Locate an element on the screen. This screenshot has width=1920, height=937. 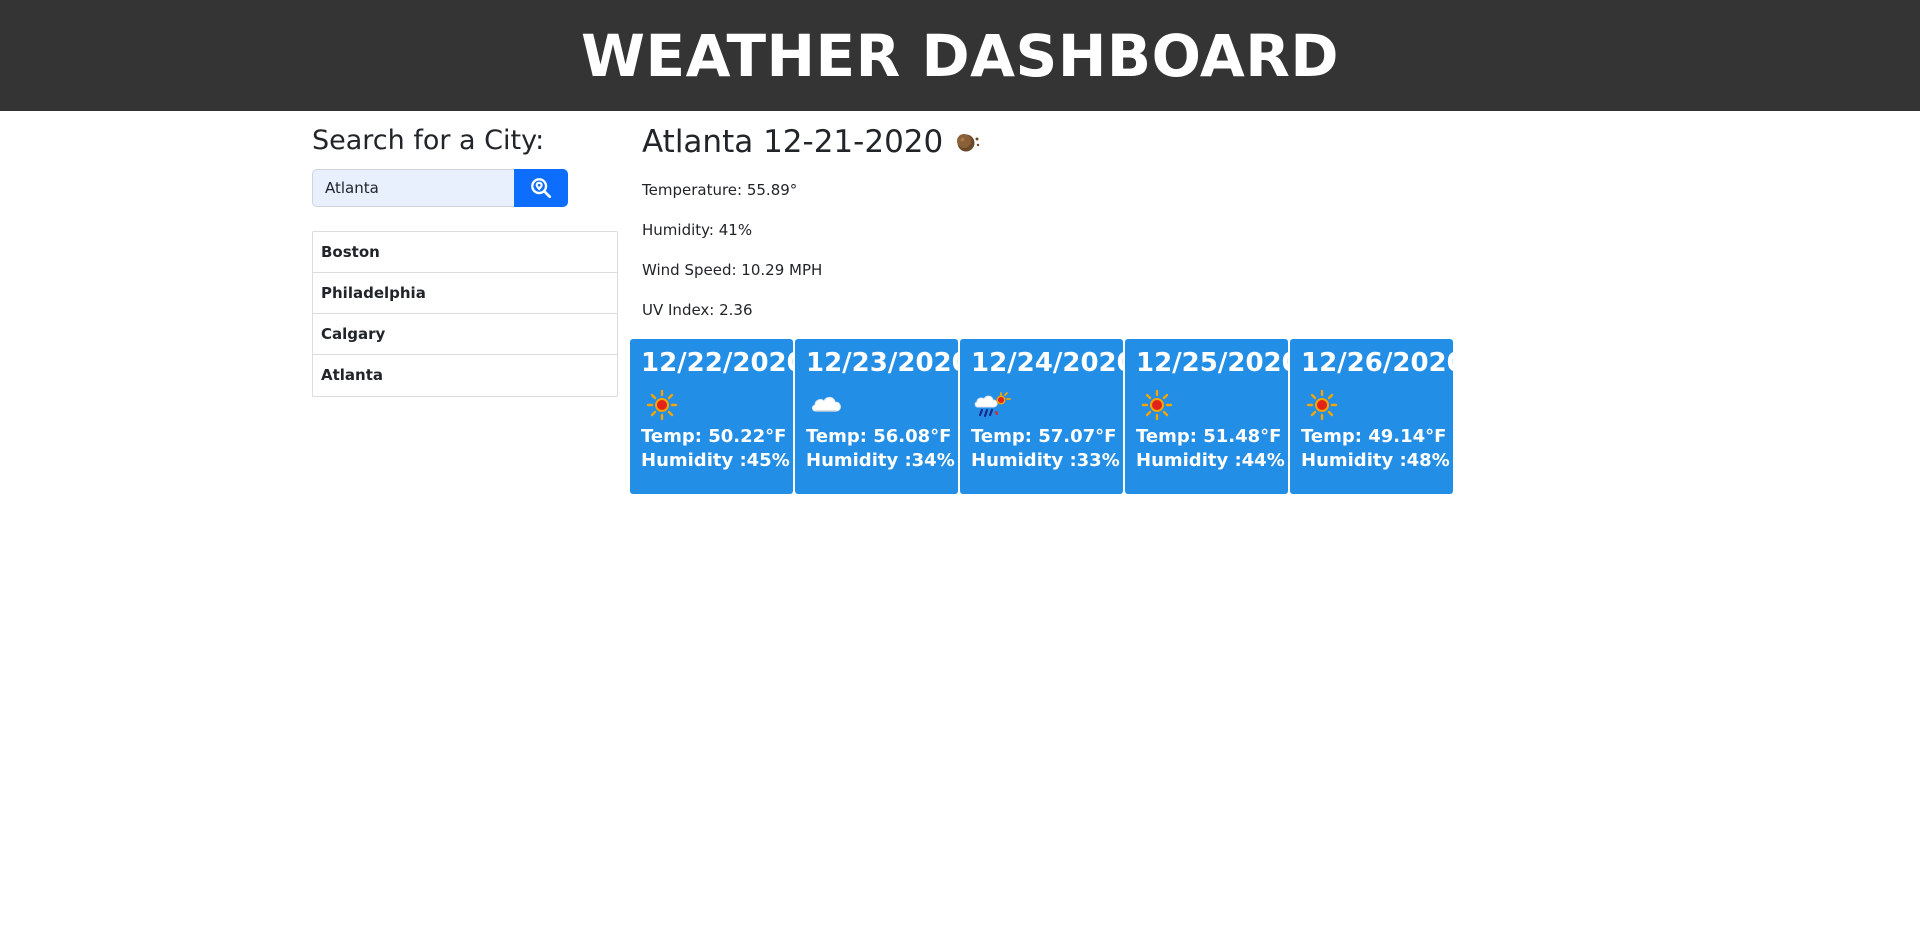
forecast-card: 12/26/2020 Temp: 49.14°F Humidity :48% is located at coordinates (1377, 416).